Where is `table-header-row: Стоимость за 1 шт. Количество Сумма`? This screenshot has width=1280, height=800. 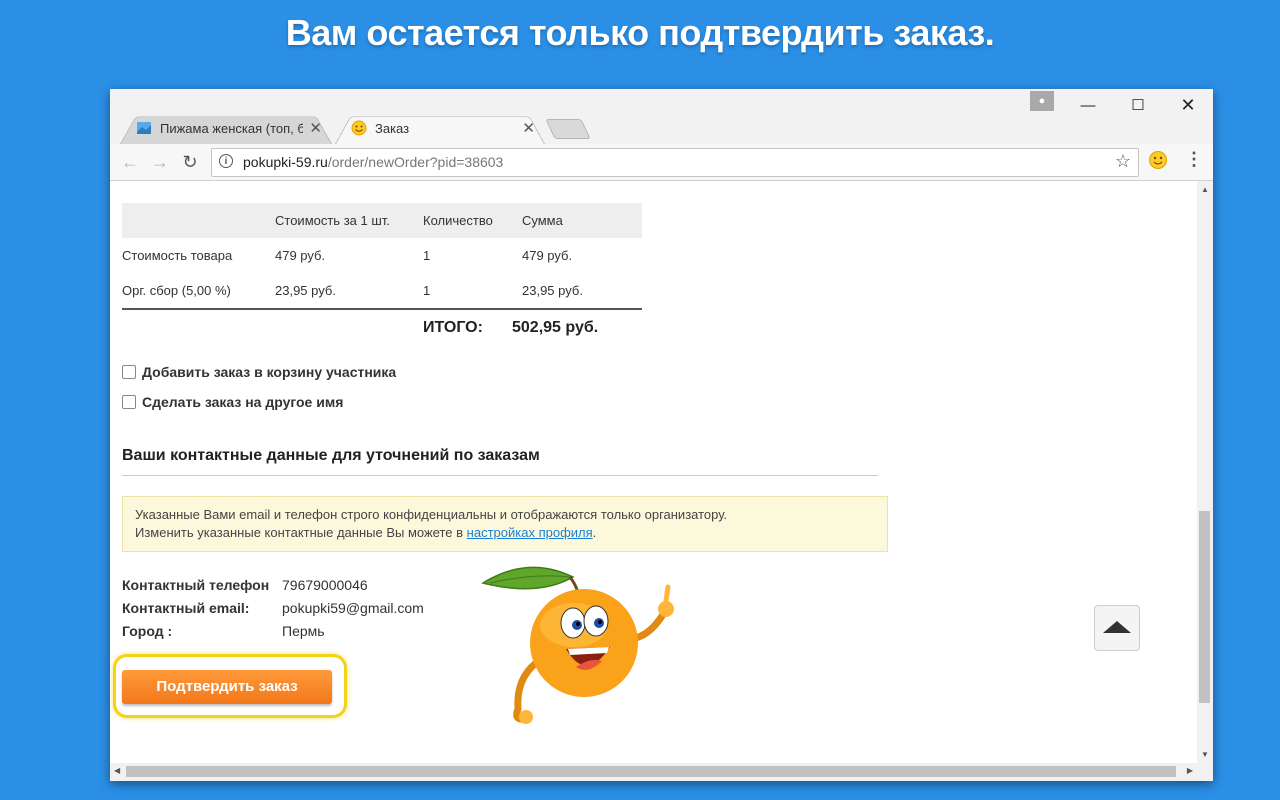
table-header-row: Стоимость за 1 шт. Количество Сумма is located at coordinates (382, 220).